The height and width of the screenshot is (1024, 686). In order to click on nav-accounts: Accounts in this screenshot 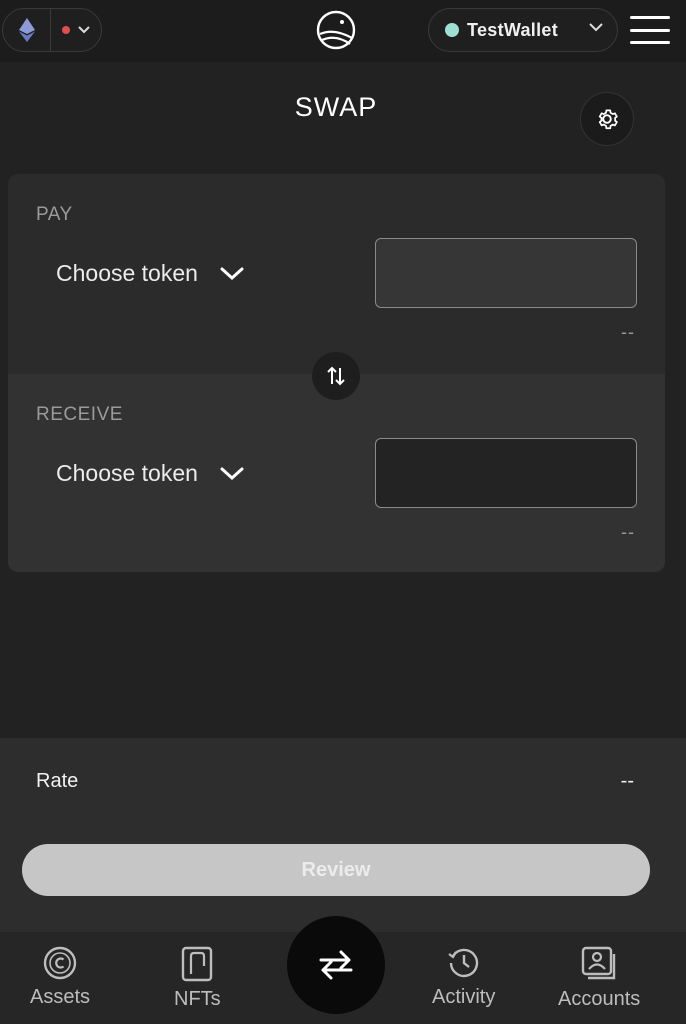, I will do `click(599, 978)`.